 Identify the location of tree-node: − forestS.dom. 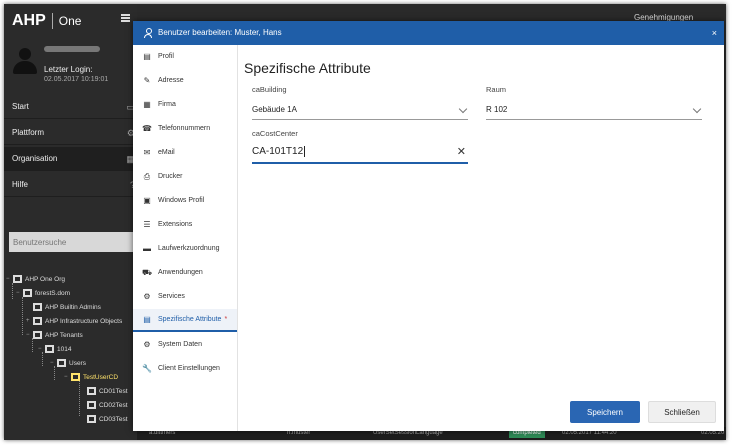
(43, 293).